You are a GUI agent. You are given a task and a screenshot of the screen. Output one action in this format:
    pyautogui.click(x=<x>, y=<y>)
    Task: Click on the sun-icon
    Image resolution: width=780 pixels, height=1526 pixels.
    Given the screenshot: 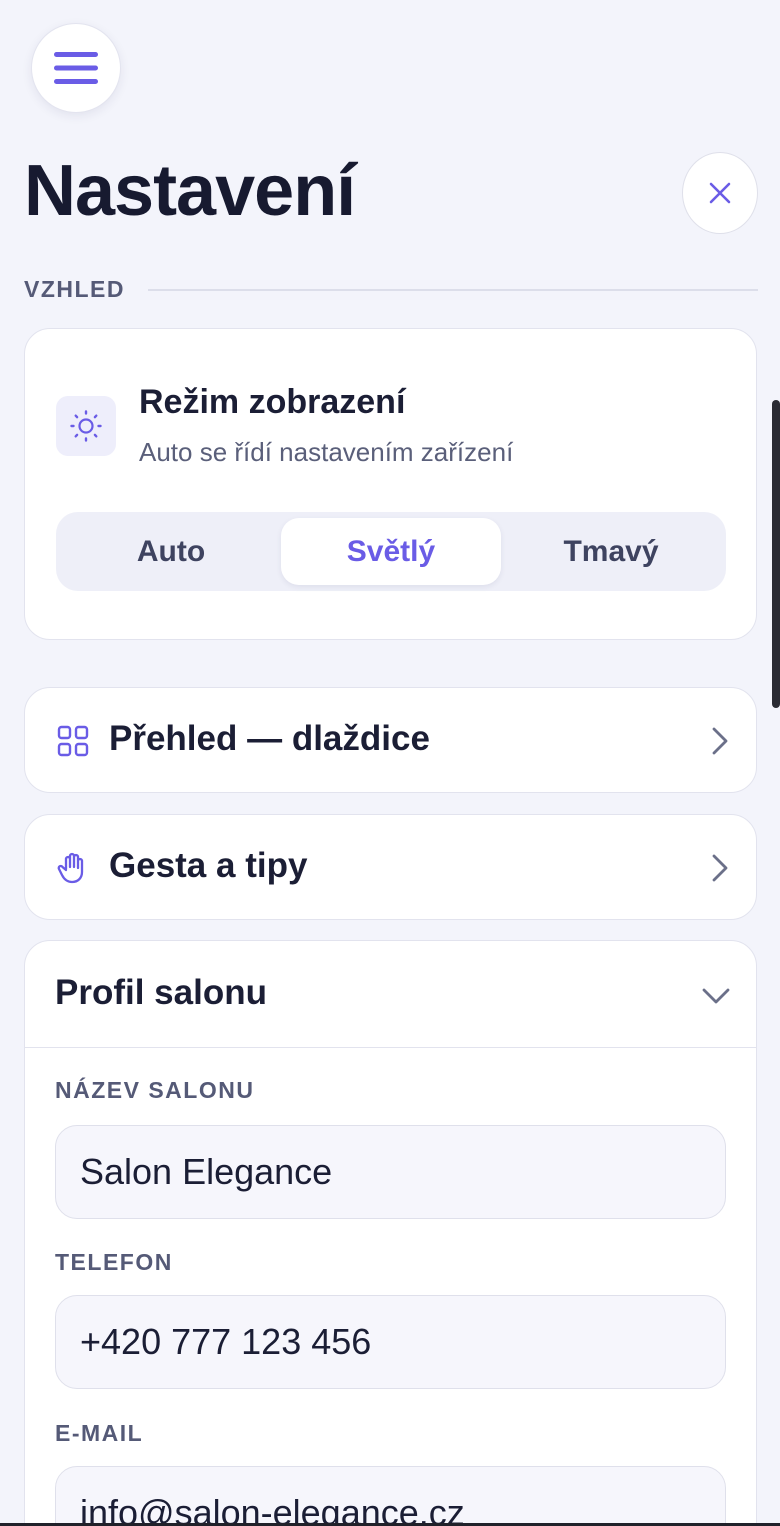 What is the action you would take?
    pyautogui.click(x=86, y=426)
    